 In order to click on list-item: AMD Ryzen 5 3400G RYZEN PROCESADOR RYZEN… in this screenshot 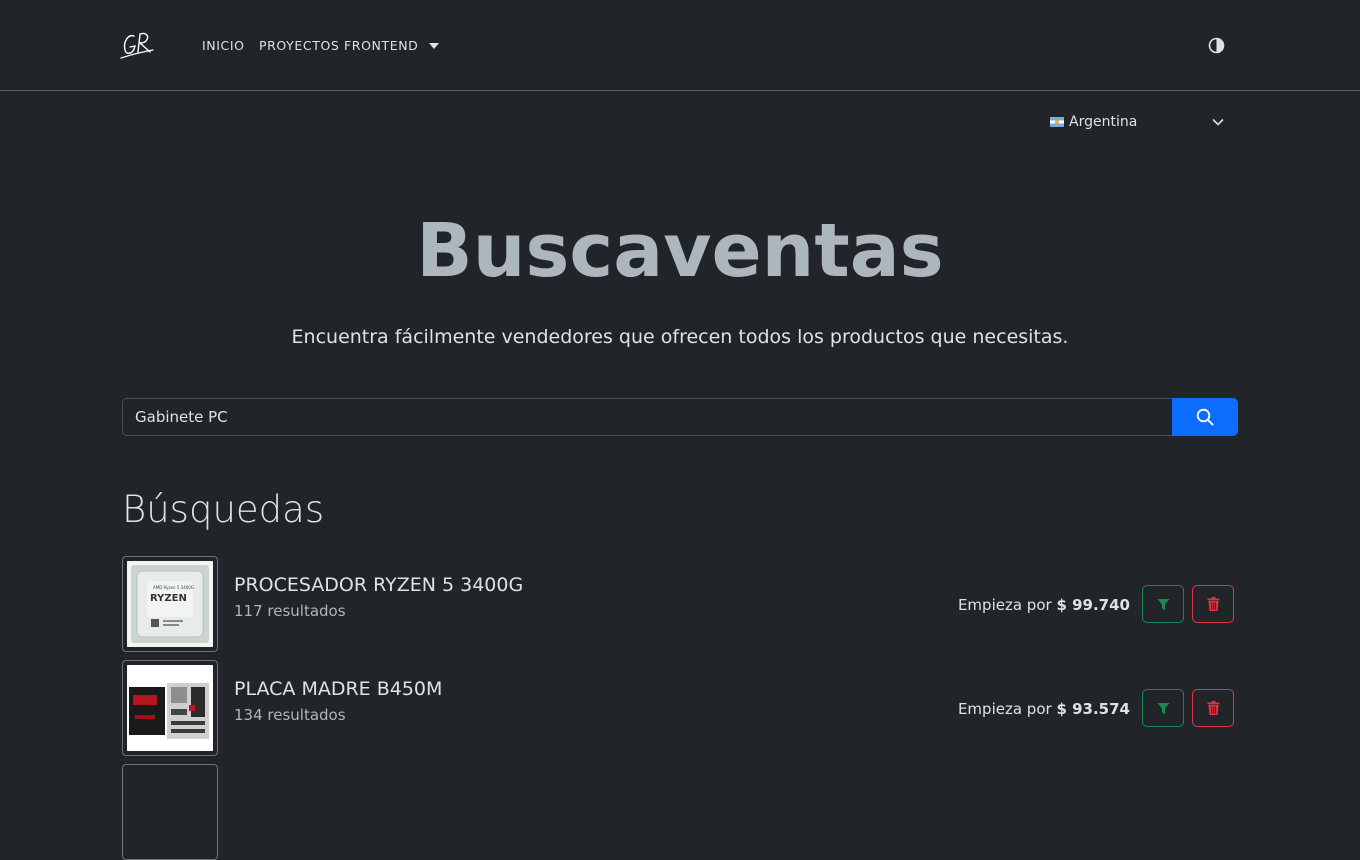, I will do `click(680, 604)`.